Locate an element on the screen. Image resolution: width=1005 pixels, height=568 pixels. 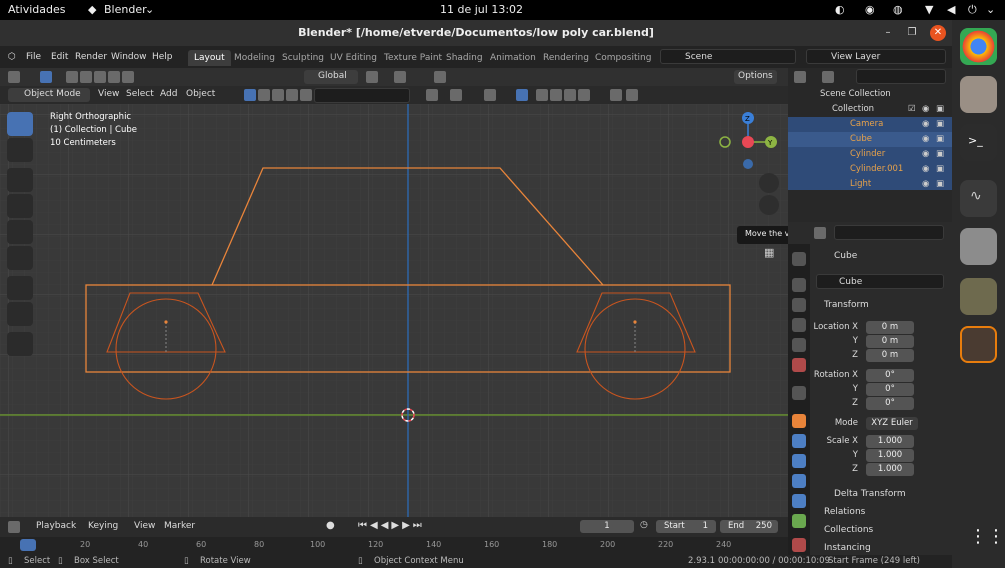
files-icon is located at coordinates (978, 94).